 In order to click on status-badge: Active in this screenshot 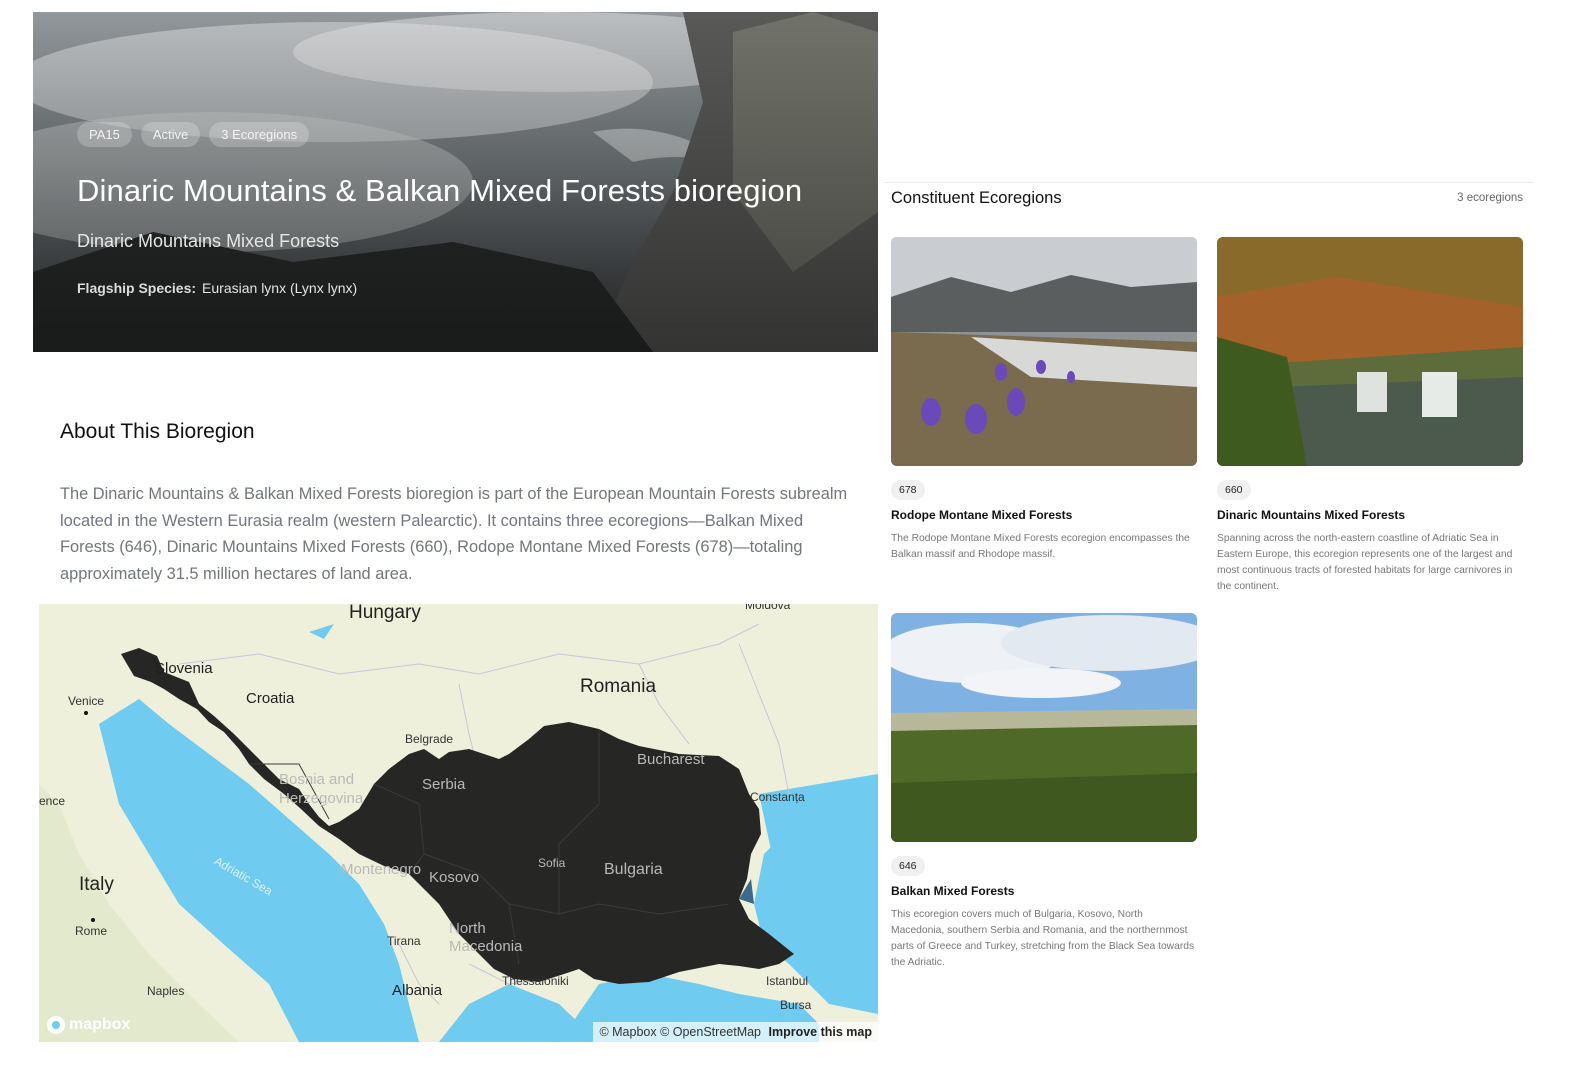, I will do `click(170, 134)`.